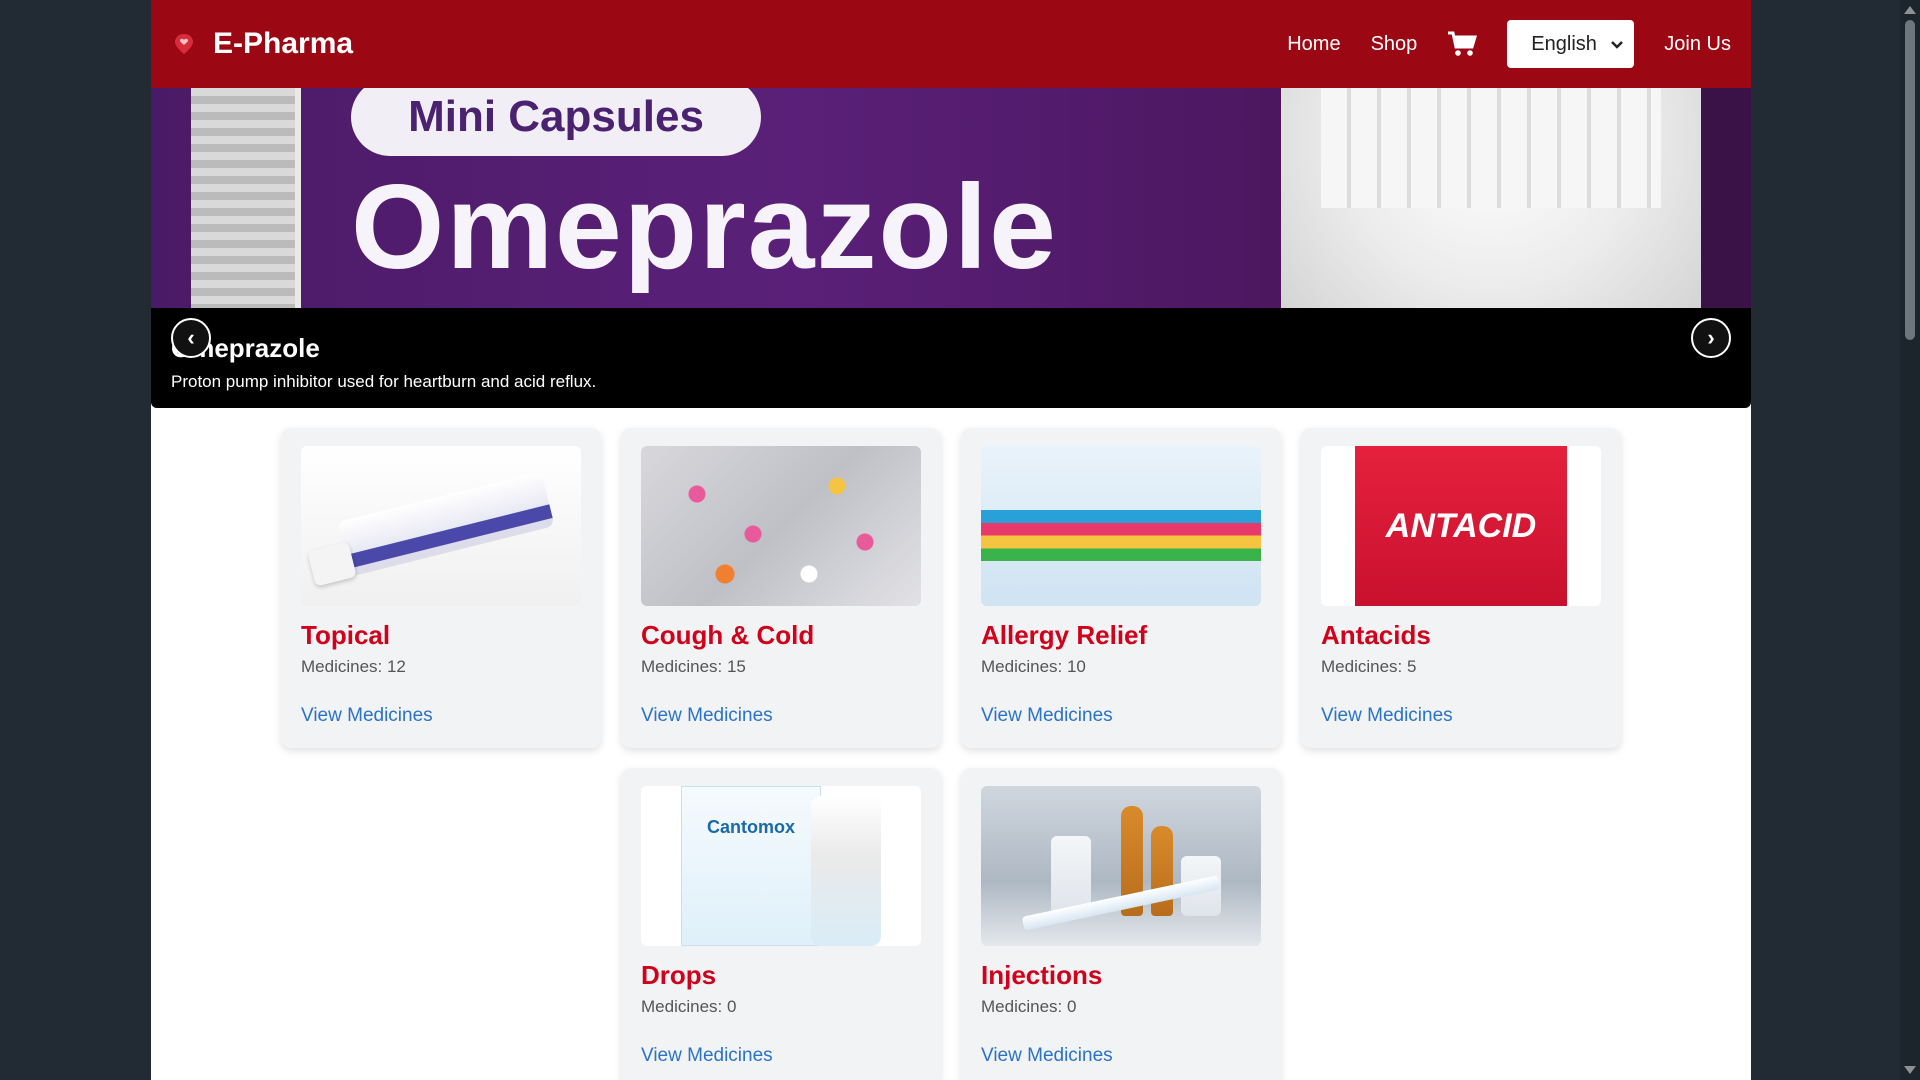 The image size is (1920, 1080). What do you see at coordinates (283, 43) in the screenshot?
I see `brand-name: E-Pharma` at bounding box center [283, 43].